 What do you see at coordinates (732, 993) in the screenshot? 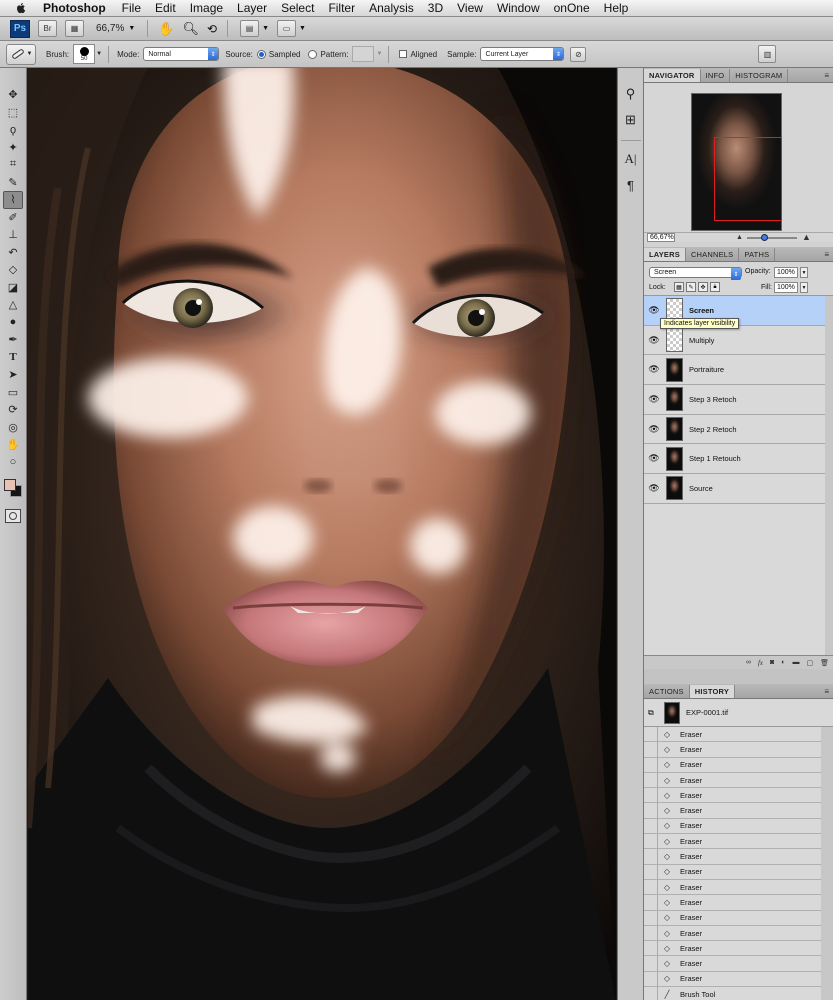
I see `history-state: ╱ Brush Tool` at bounding box center [732, 993].